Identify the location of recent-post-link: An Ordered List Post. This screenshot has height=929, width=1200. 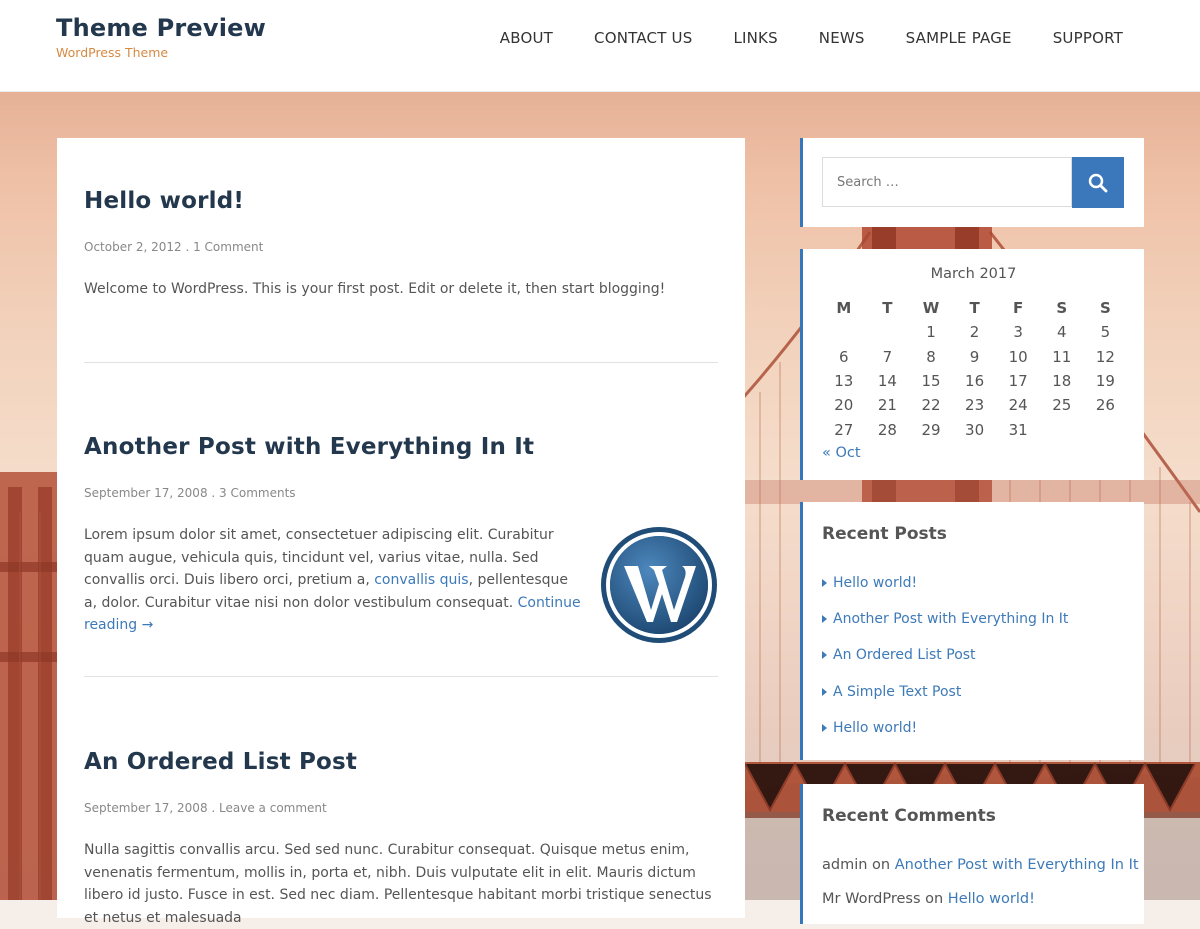
(899, 655).